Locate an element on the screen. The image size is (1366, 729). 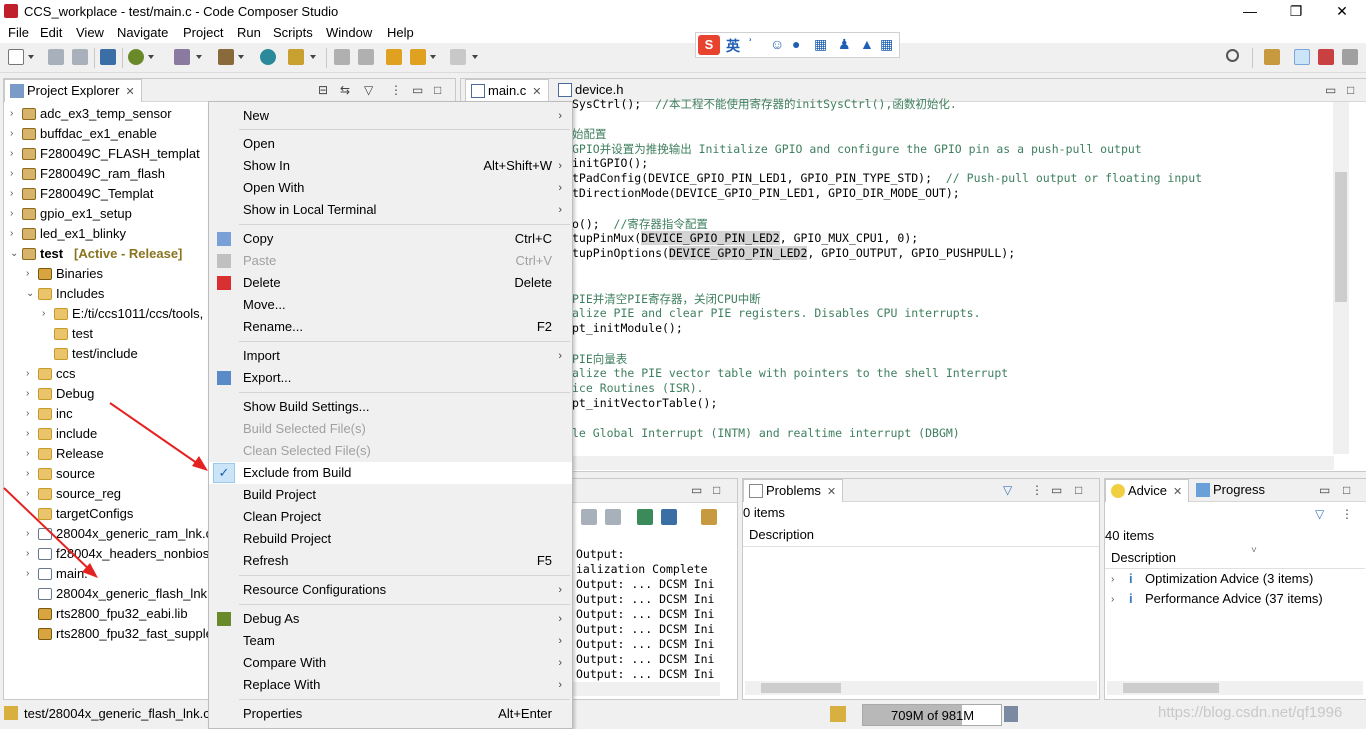
tree-project-flash-templat: › F280049C_FLASH_templat is located at coordinates (106, 154).